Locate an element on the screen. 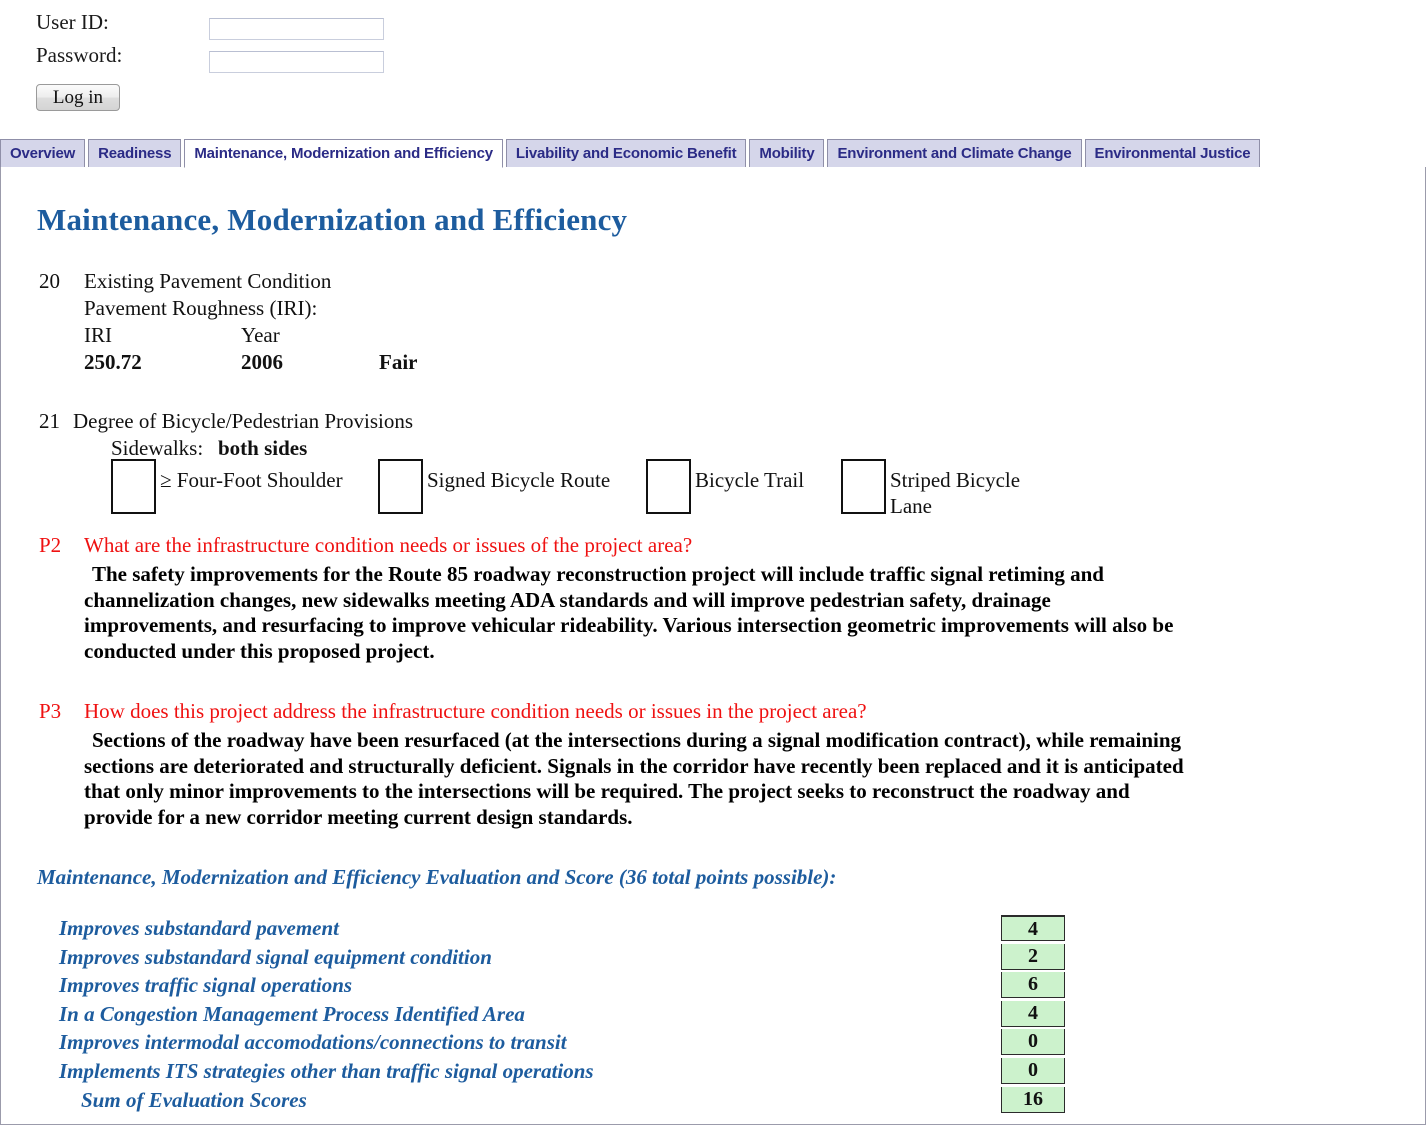 The image size is (1426, 1125). year-column-header: Year is located at coordinates (260, 335).